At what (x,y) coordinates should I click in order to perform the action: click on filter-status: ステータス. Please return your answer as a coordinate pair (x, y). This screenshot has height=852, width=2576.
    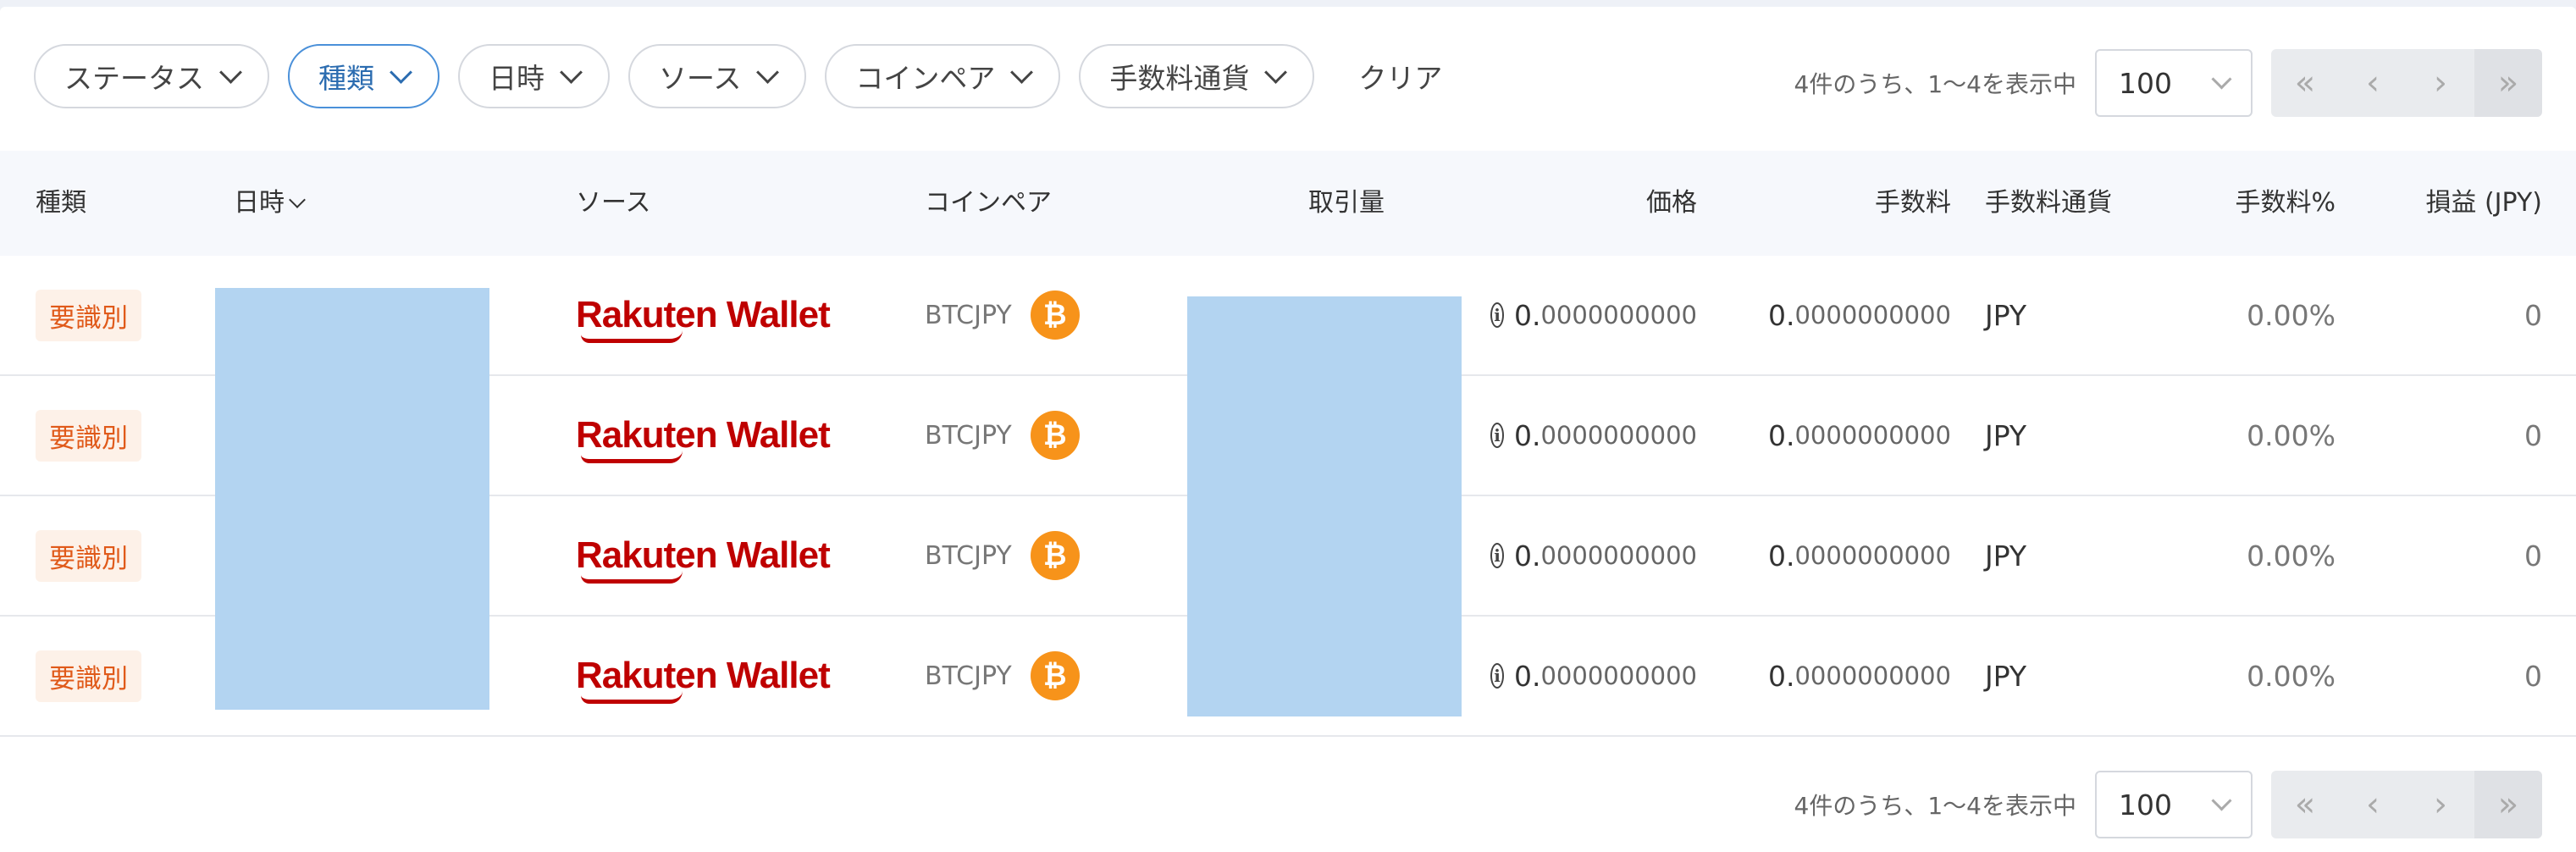
    Looking at the image, I should click on (151, 76).